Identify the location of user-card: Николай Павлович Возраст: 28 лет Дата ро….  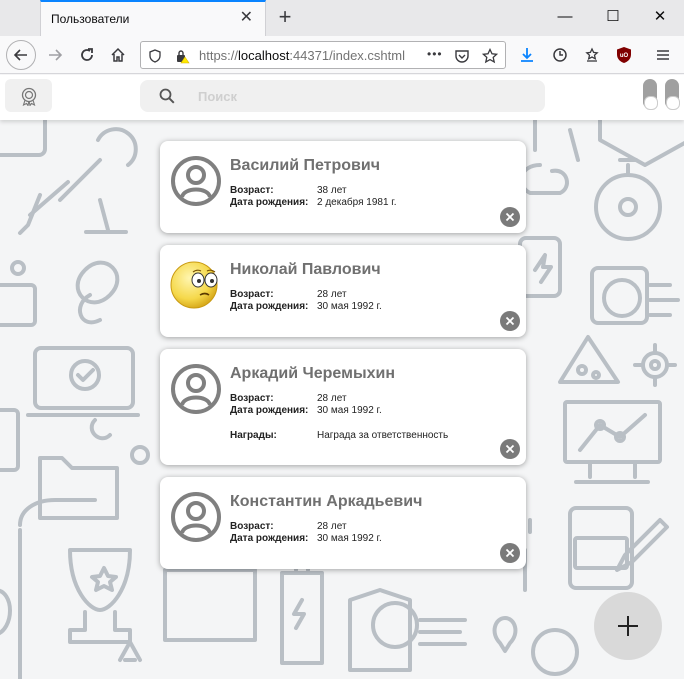
(343, 291).